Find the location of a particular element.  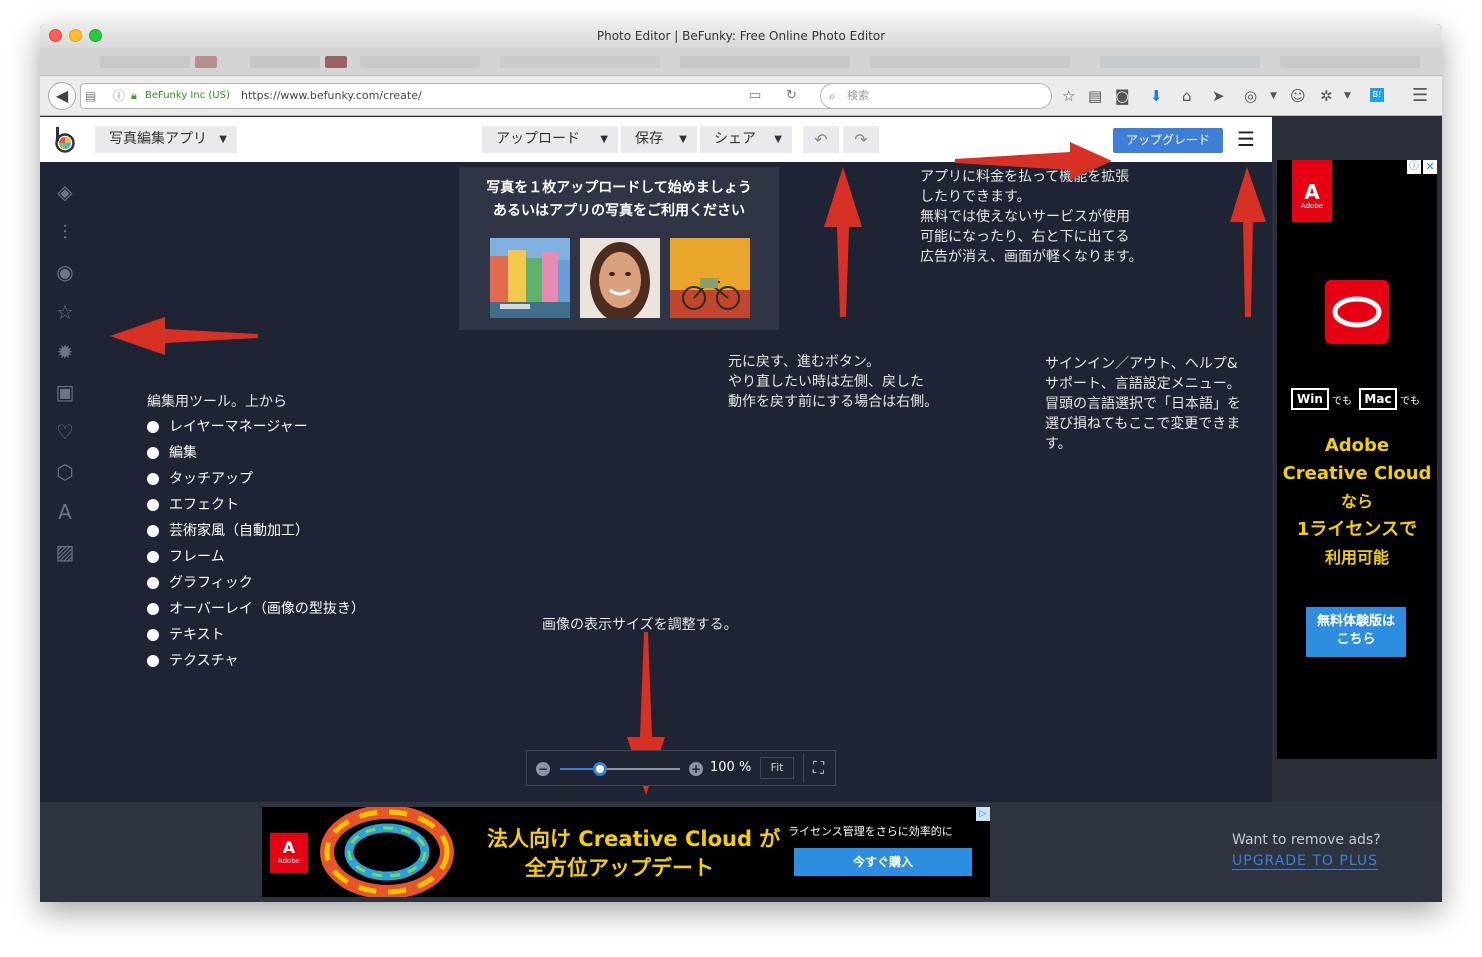

fullscreen-icon: ⛶ is located at coordinates (818, 768).